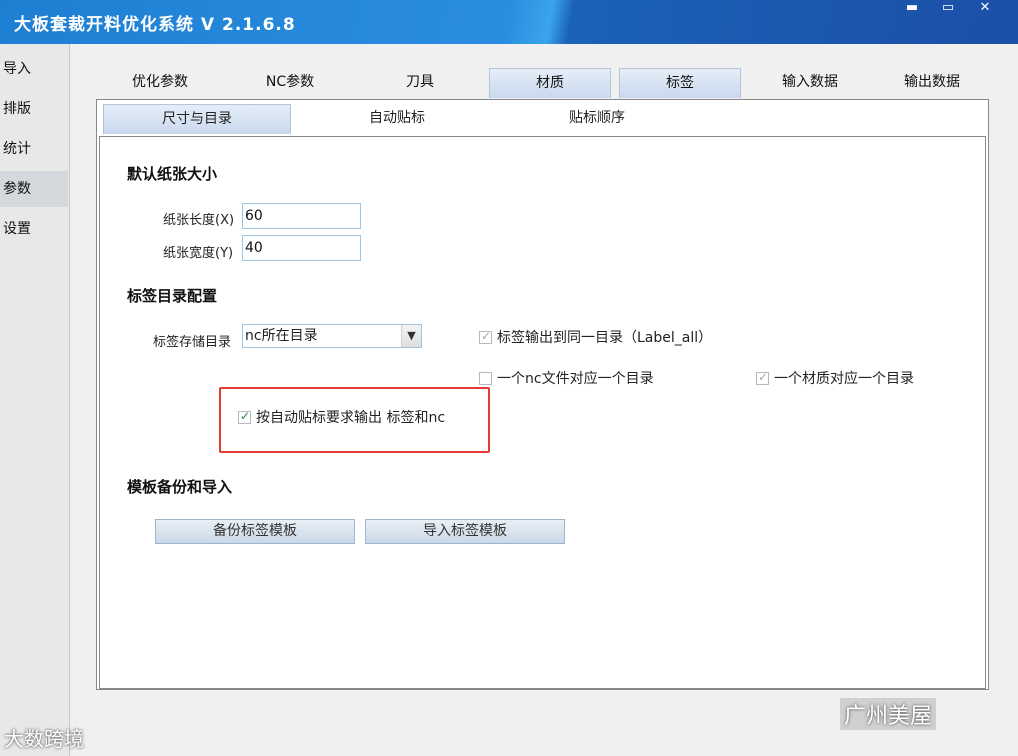 The width and height of the screenshot is (1018, 756). I want to click on sidebar-item-statistics: 统计, so click(34, 149).